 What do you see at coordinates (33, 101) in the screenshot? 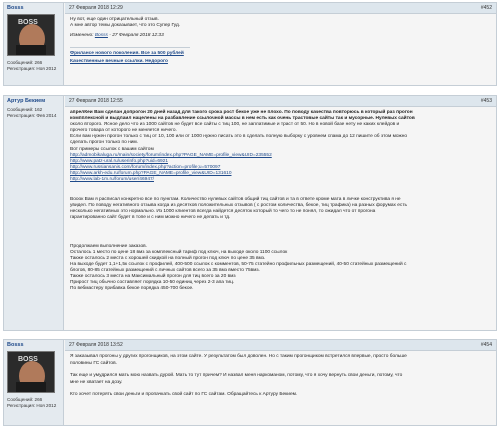
I see `post-author-name: Артур Бекием` at bounding box center [33, 101].